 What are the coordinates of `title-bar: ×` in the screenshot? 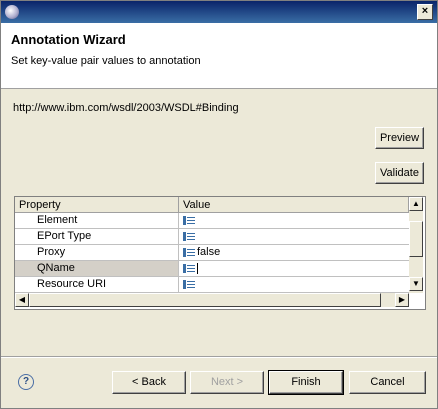 It's located at (219, 12).